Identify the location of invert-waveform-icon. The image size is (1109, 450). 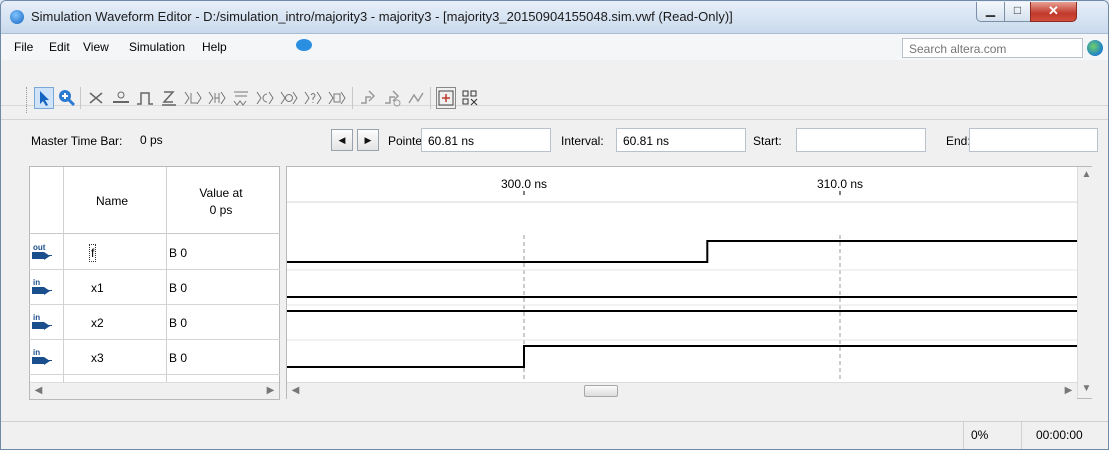
(240, 98).